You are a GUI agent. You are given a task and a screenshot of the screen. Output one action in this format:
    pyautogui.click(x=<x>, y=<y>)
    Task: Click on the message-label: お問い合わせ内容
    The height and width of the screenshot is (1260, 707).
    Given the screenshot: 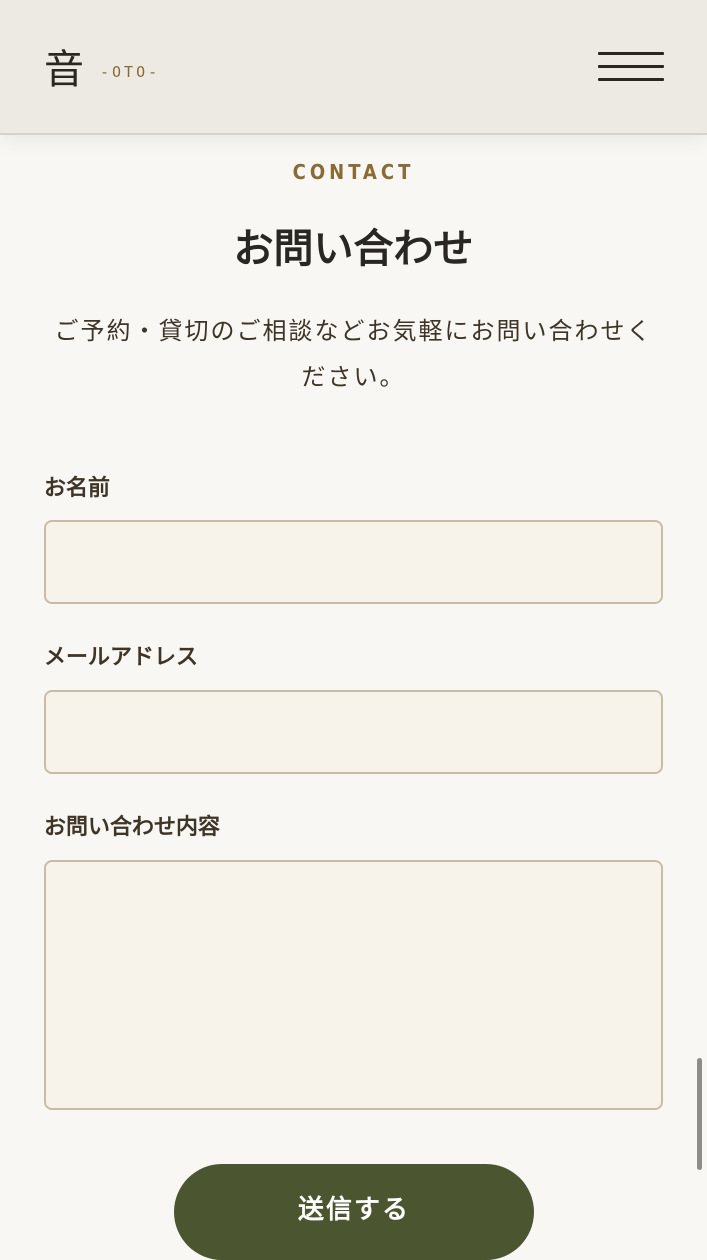 What is the action you would take?
    pyautogui.click(x=132, y=827)
    